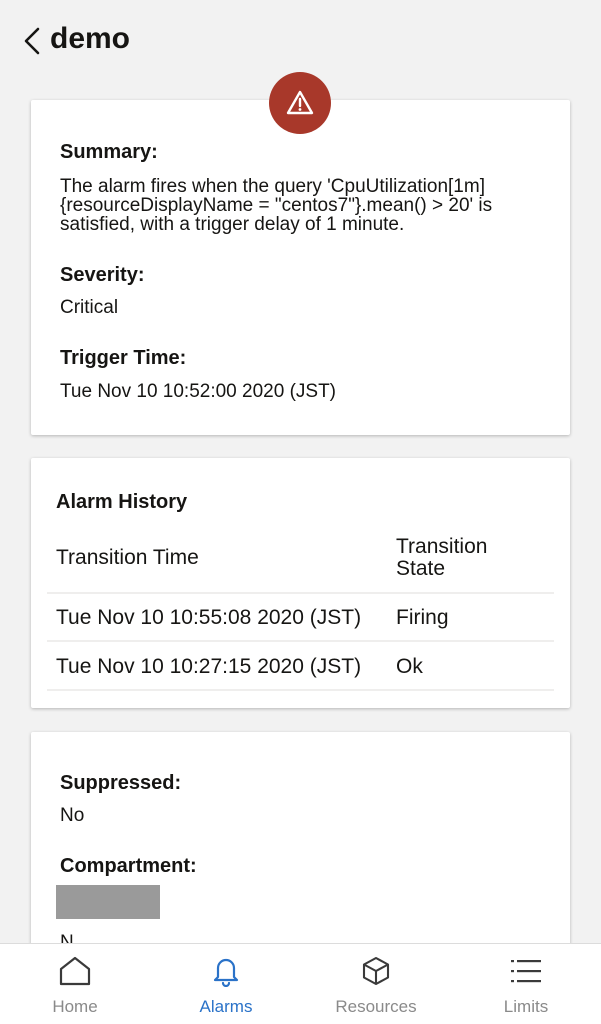 The image size is (601, 1024). I want to click on history-row-time: Tue Nov 10 10:55:08 2020 (JST), so click(209, 617).